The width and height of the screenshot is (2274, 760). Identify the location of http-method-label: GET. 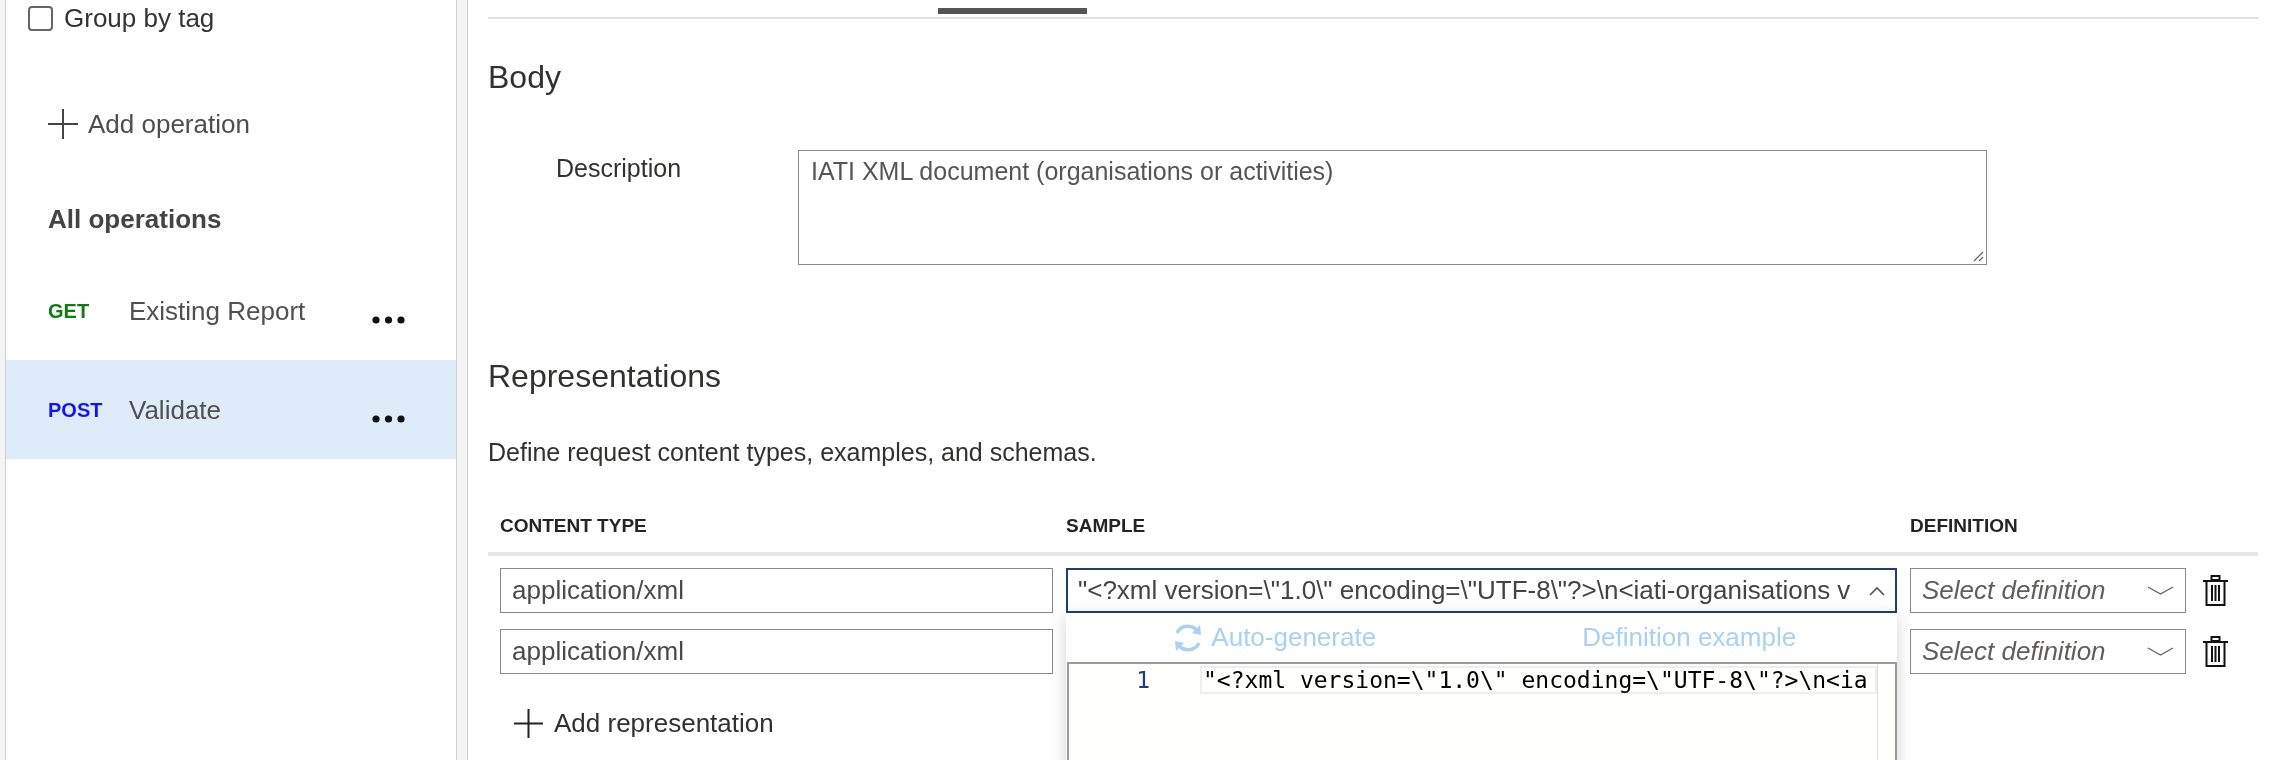
(69, 310).